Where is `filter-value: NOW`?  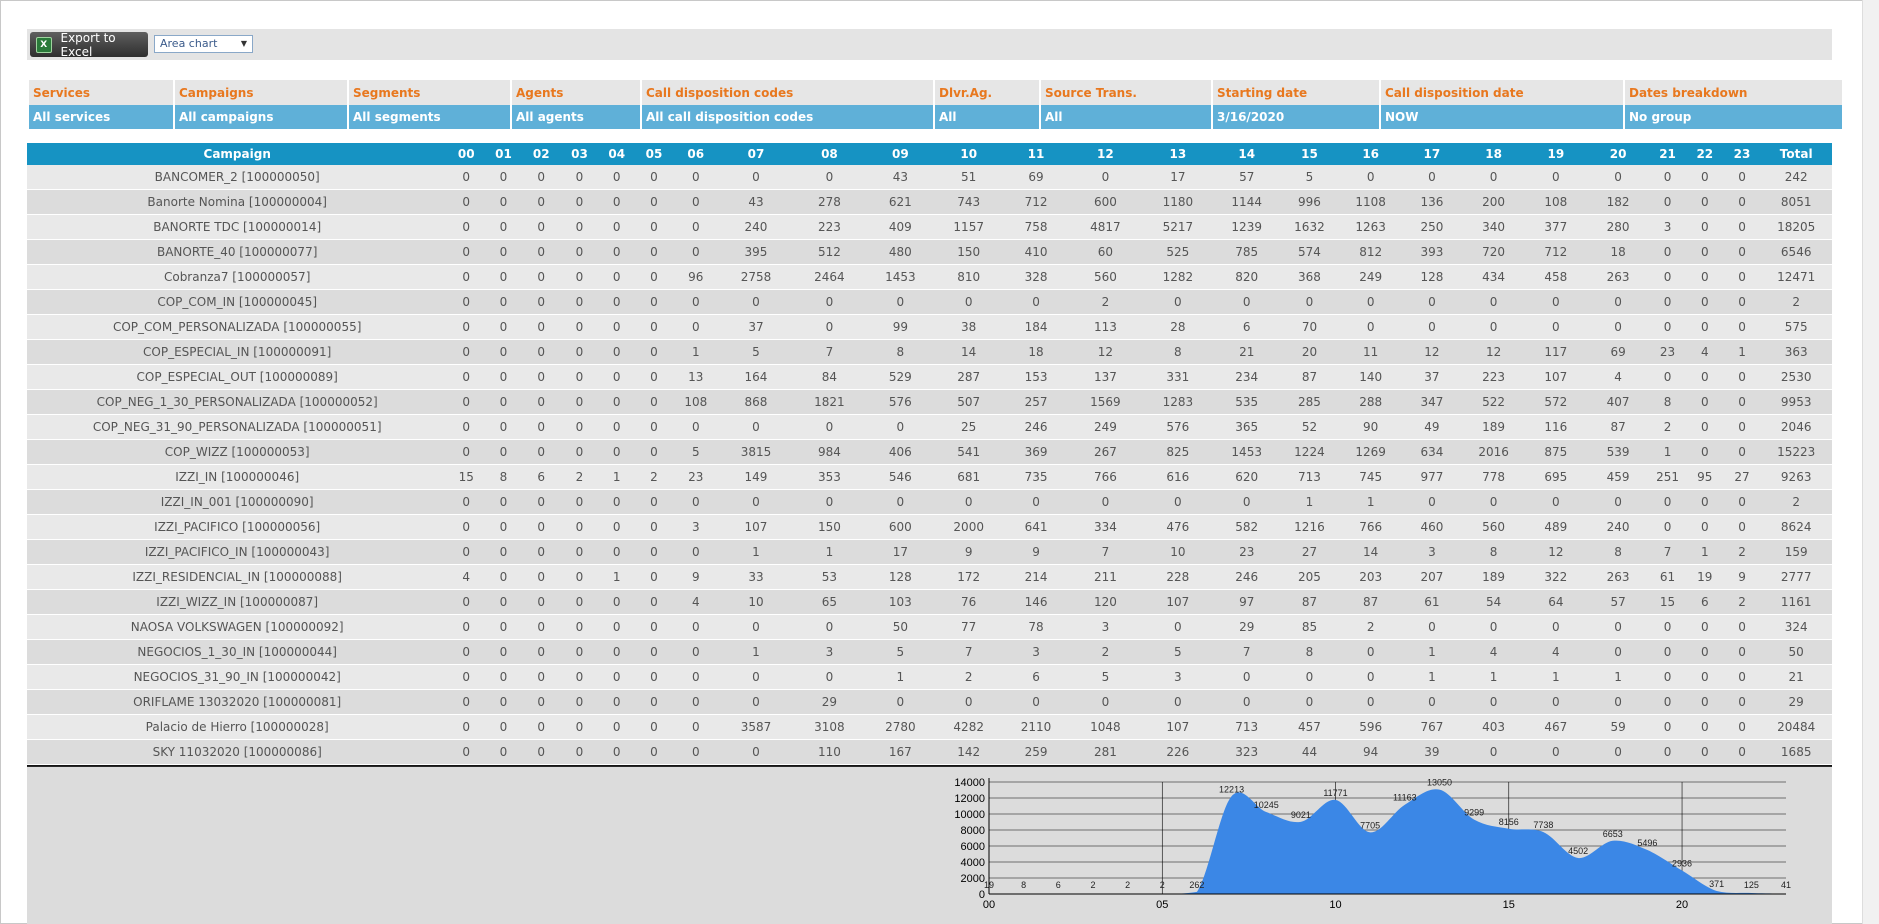
filter-value: NOW is located at coordinates (1502, 117).